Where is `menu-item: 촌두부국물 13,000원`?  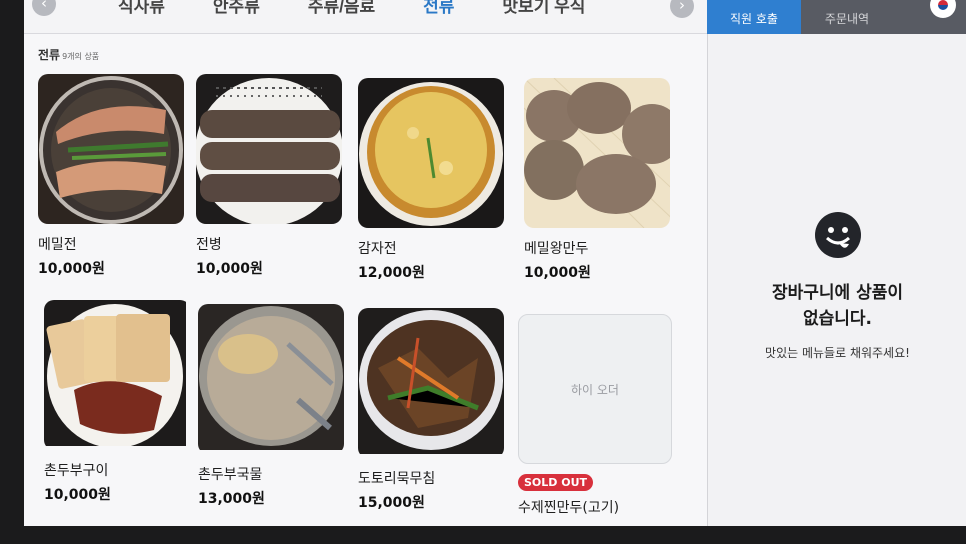
menu-item: 촌두부국물 13,000원 is located at coordinates (273, 406).